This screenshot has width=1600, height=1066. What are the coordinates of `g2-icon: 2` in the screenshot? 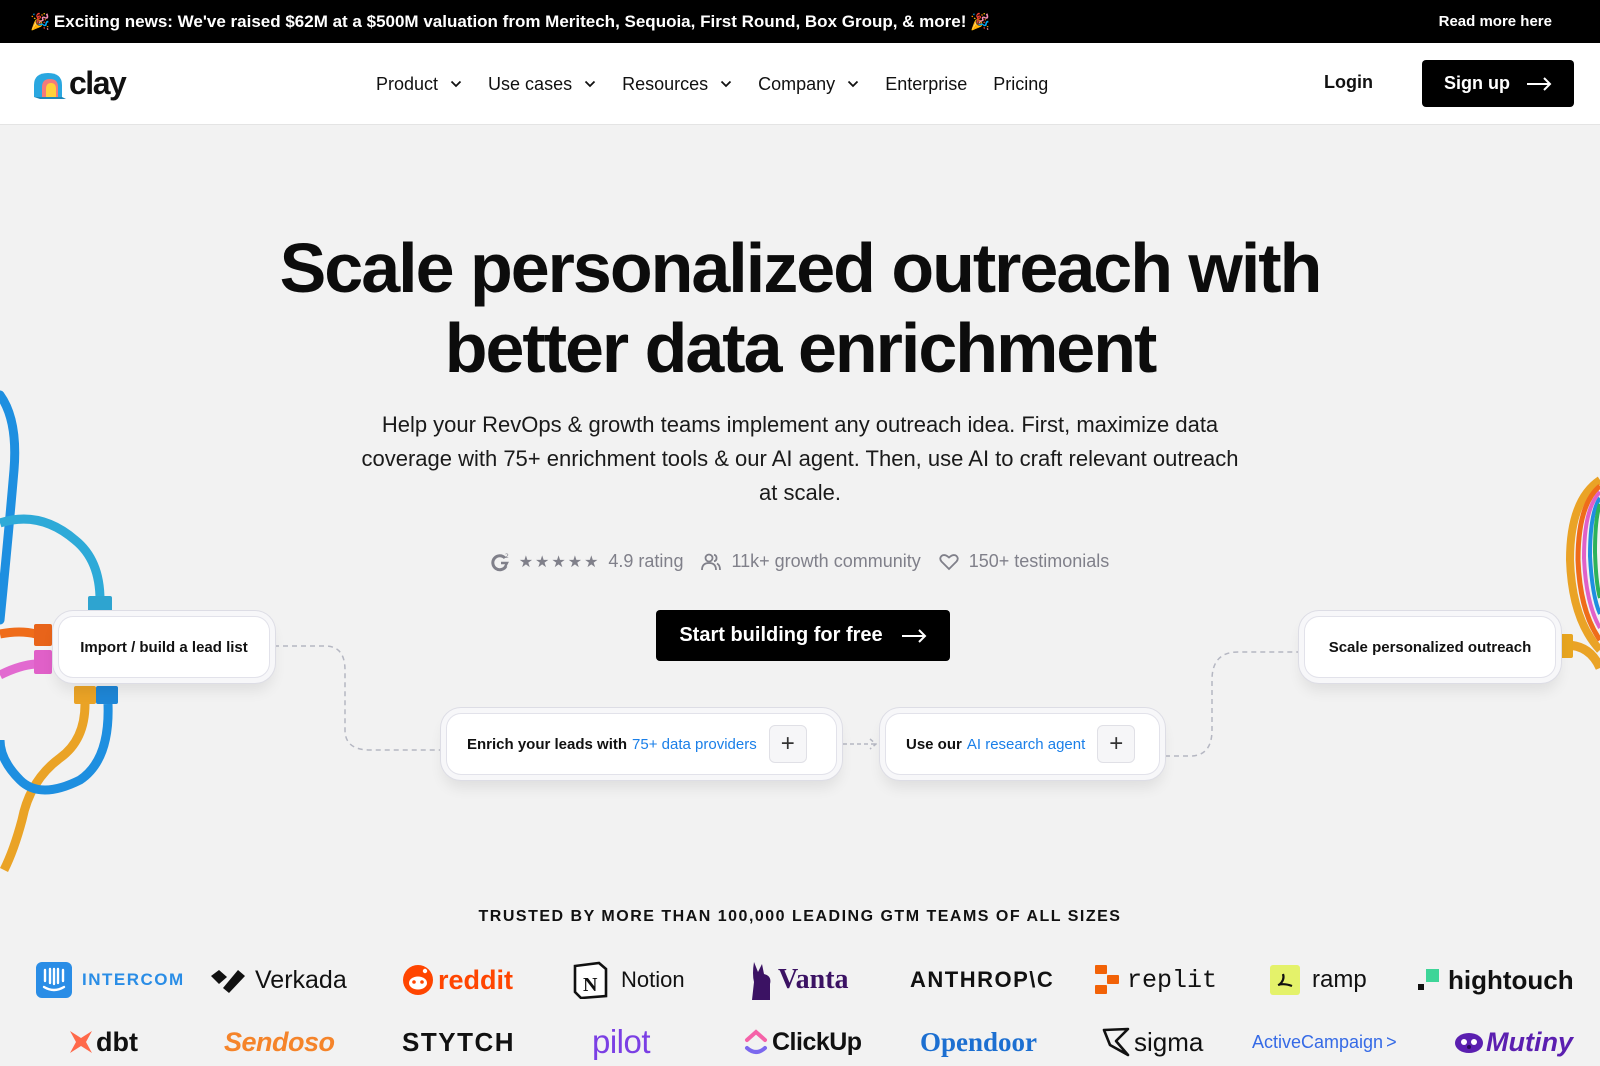 It's located at (500, 562).